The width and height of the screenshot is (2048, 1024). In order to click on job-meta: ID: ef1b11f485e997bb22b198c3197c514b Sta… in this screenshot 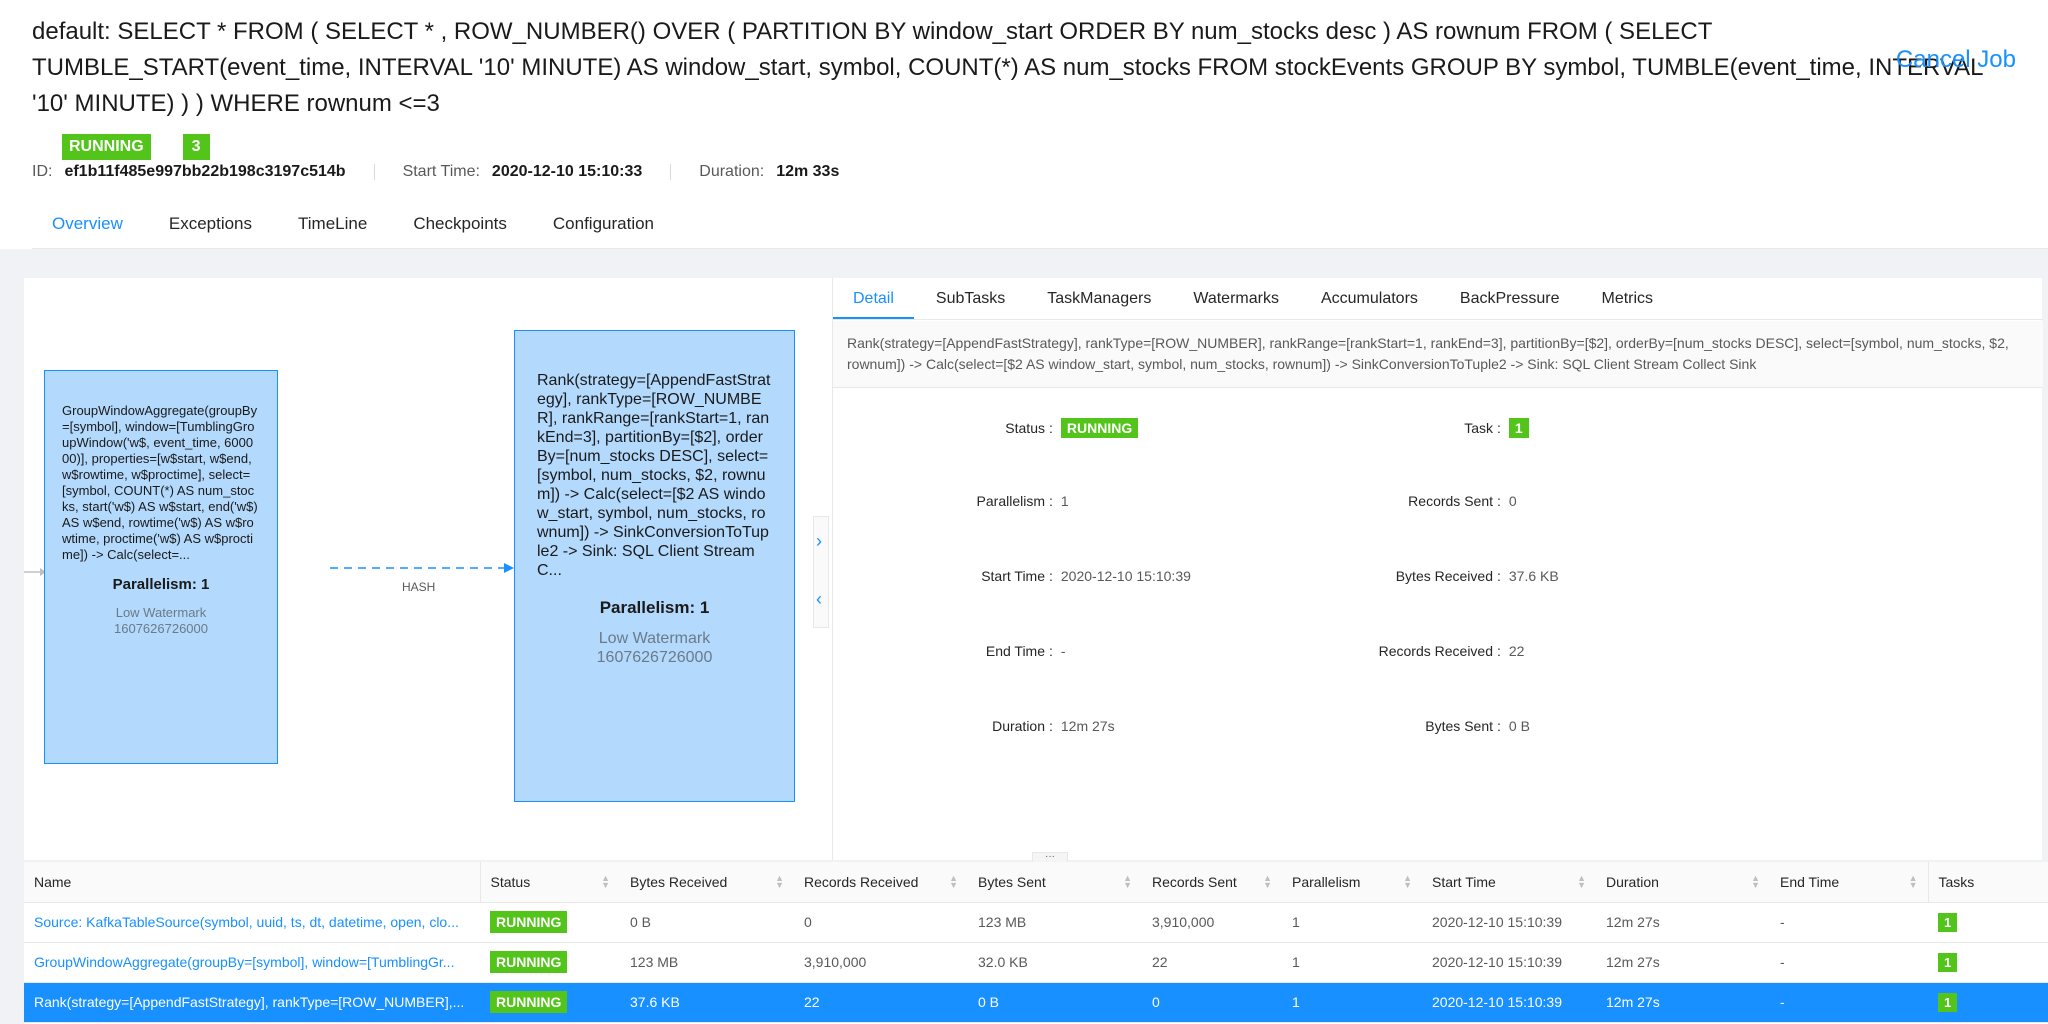, I will do `click(435, 172)`.